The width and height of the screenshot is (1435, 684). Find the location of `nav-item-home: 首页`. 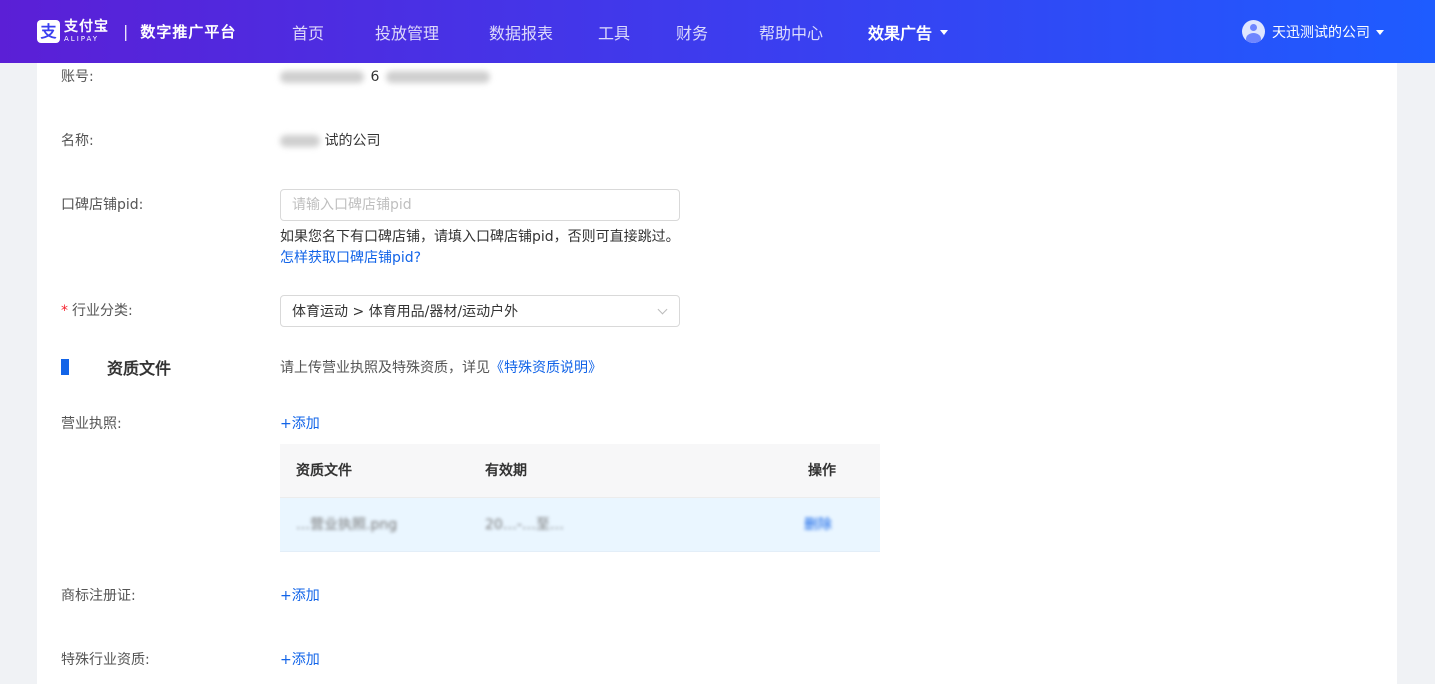

nav-item-home: 首页 is located at coordinates (308, 31).